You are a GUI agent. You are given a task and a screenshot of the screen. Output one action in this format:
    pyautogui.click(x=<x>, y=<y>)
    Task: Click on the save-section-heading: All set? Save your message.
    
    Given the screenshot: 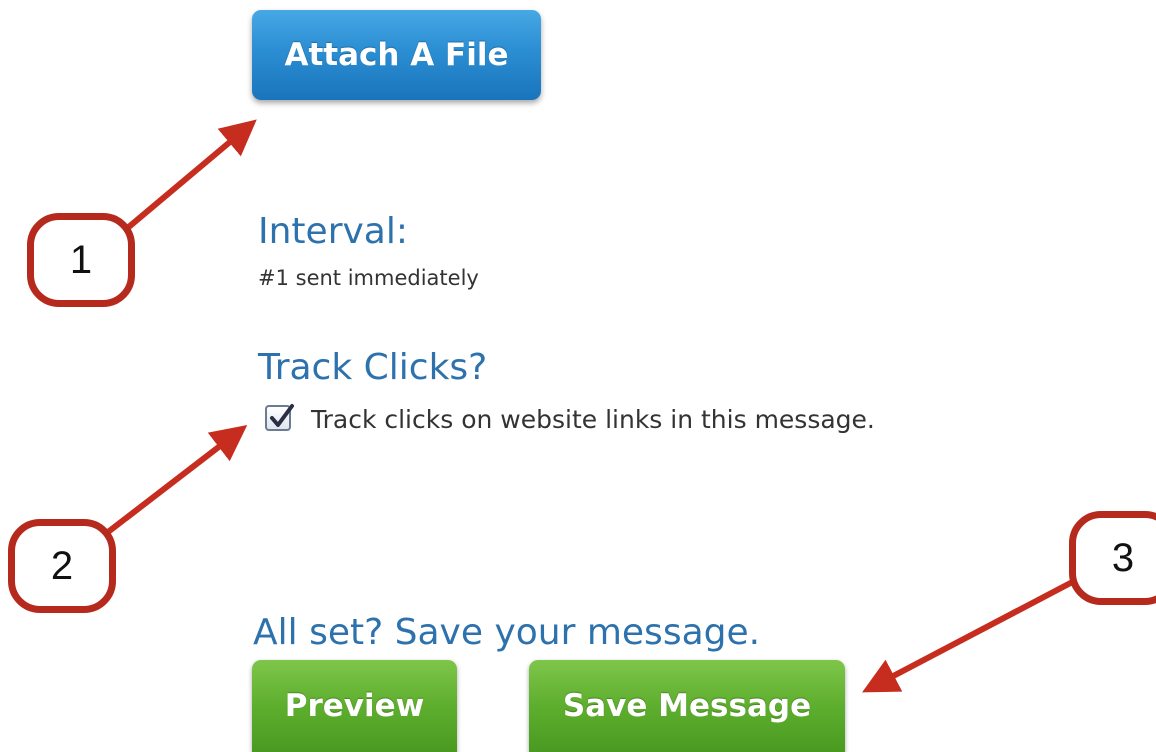 What is the action you would take?
    pyautogui.click(x=507, y=632)
    